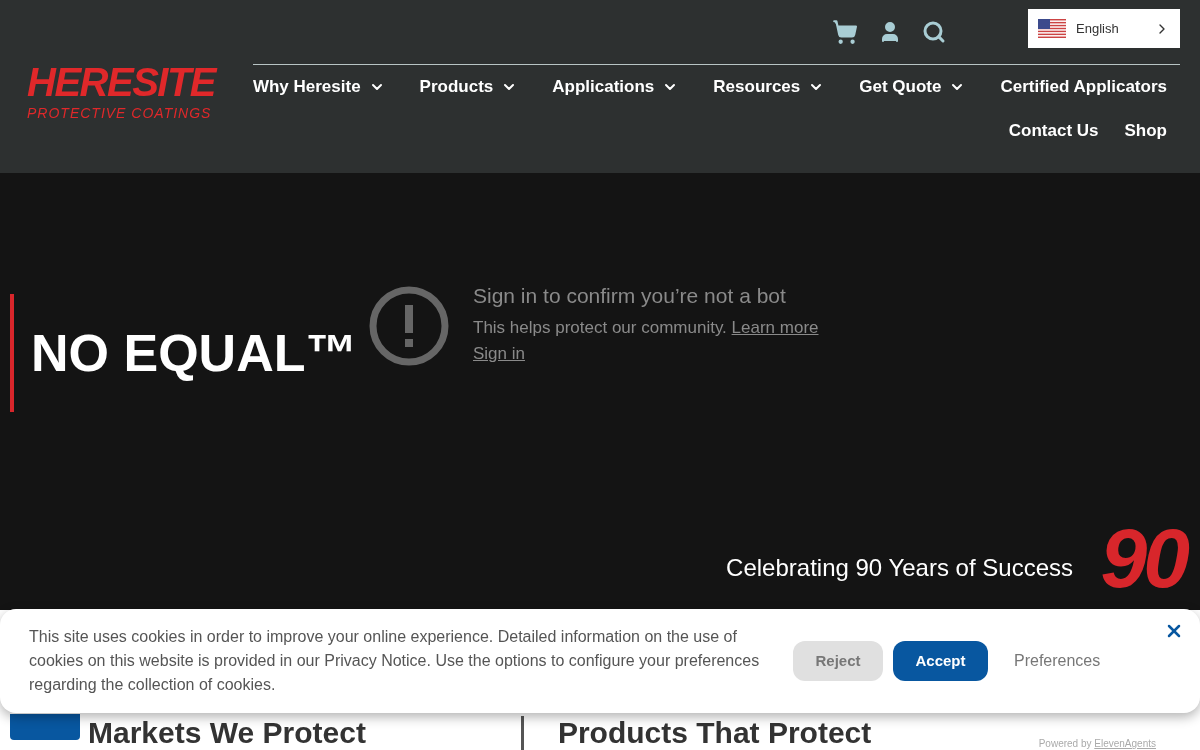  I want to click on nav-link: Shop, so click(1145, 131).